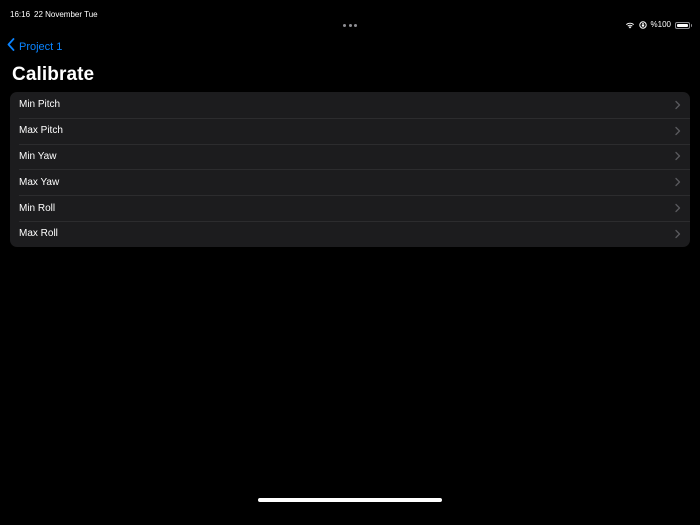 This screenshot has width=700, height=525. I want to click on status-bar: 16:16 22 November Tue %100, so click(350, 14).